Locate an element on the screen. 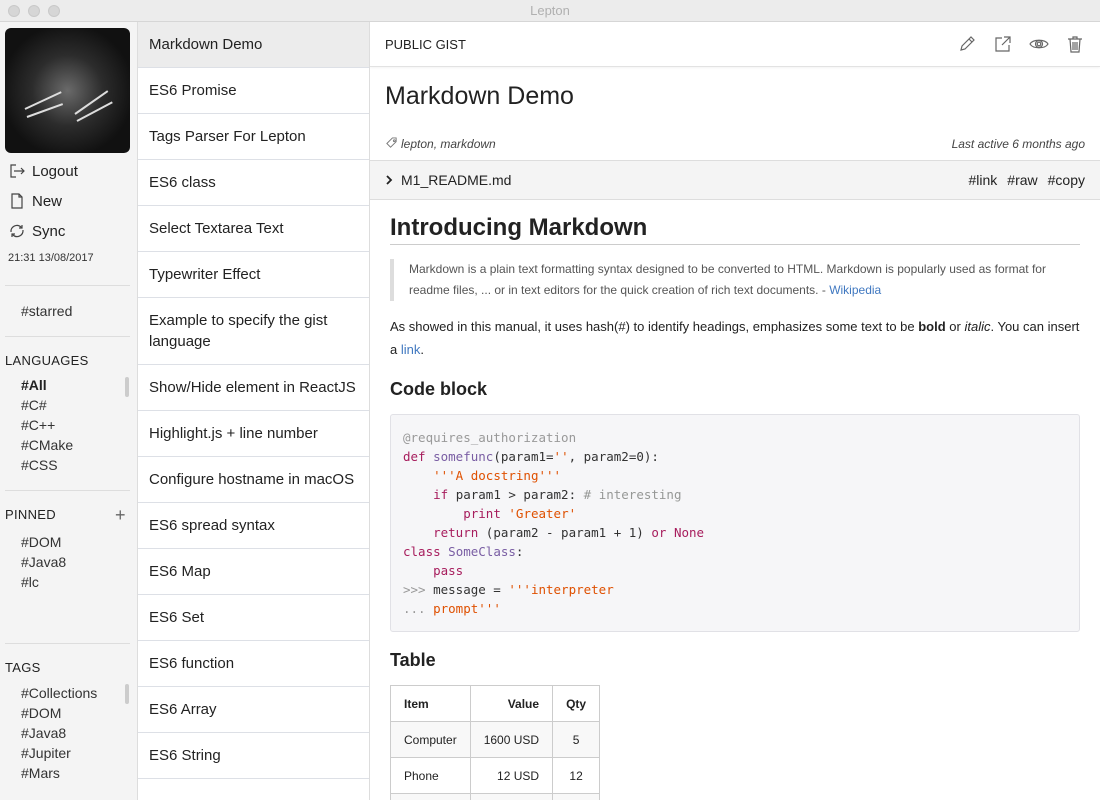  table-row: Phone 12 USD 12 is located at coordinates (495, 775).